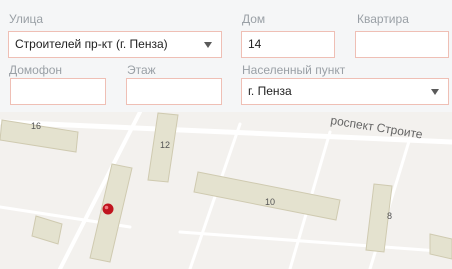  What do you see at coordinates (270, 202) in the screenshot?
I see `building-number: 10` at bounding box center [270, 202].